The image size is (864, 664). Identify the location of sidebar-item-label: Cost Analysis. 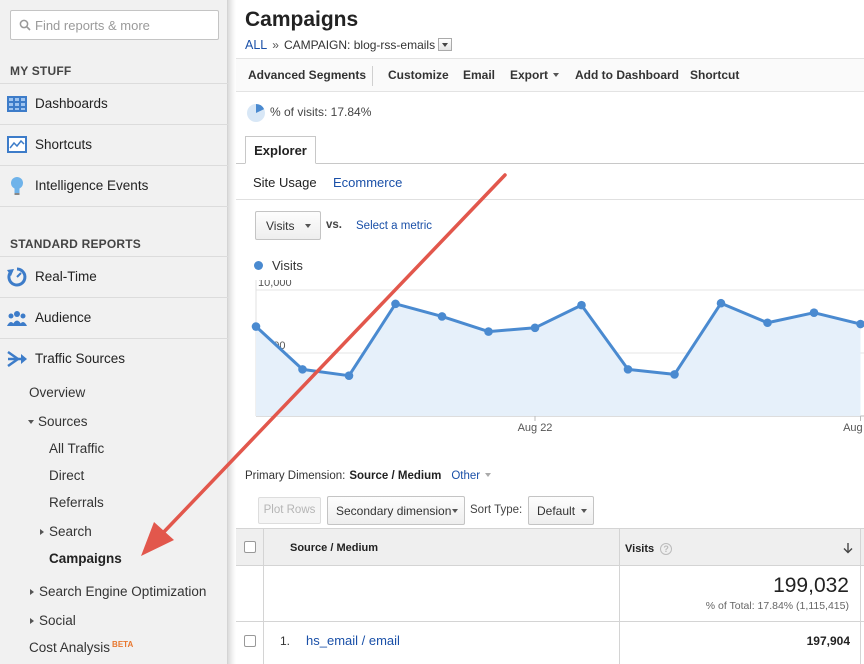
(70, 647).